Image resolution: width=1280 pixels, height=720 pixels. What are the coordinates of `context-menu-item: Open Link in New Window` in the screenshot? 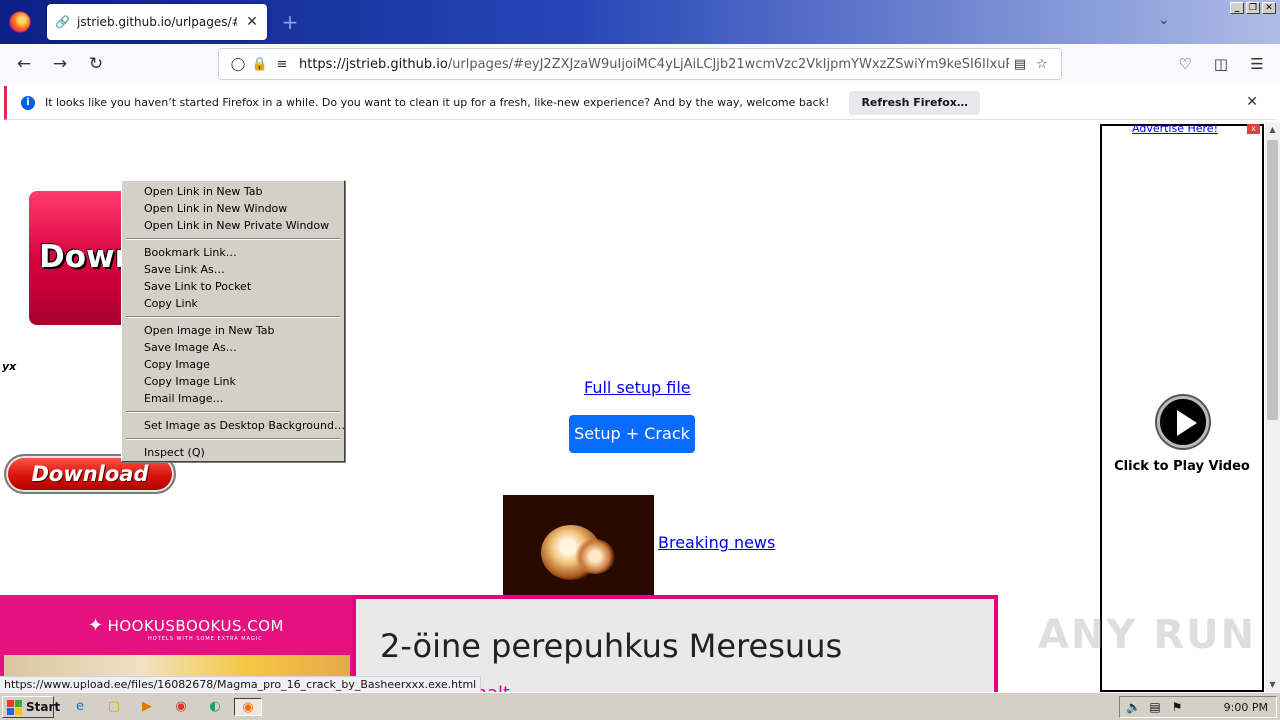 It's located at (233, 208).